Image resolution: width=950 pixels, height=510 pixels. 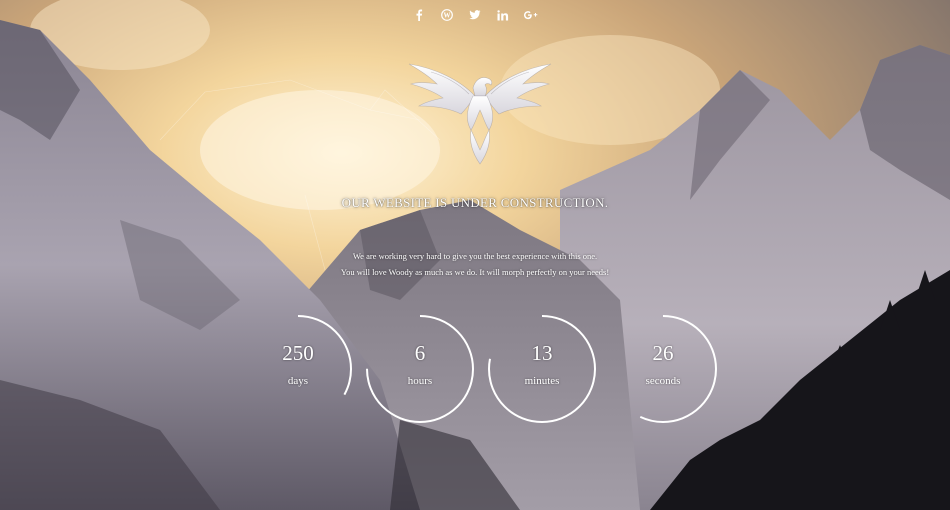 What do you see at coordinates (663, 353) in the screenshot?
I see `countdown-value: 26` at bounding box center [663, 353].